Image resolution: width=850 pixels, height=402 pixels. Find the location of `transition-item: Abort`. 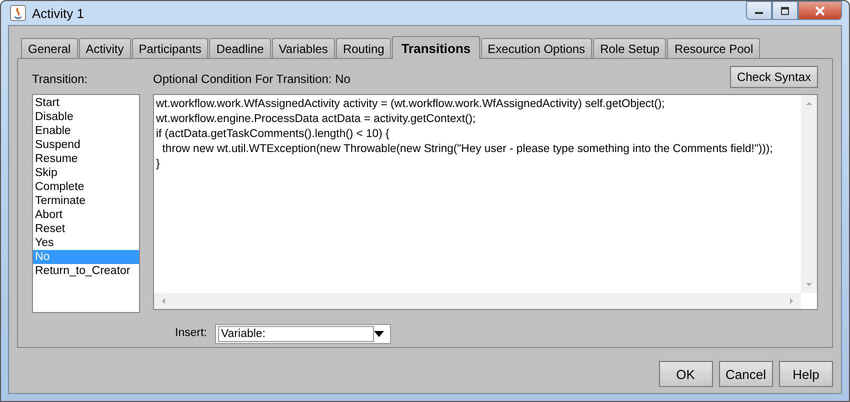

transition-item: Abort is located at coordinates (86, 215).